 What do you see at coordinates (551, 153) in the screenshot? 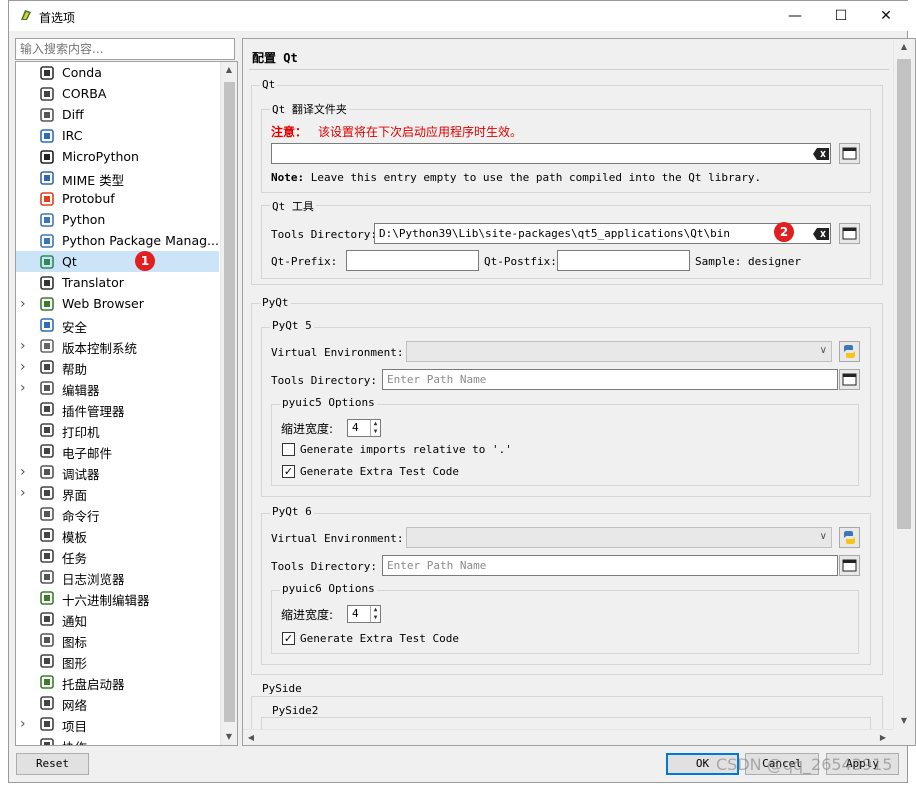
I see `translations-path-input` at bounding box center [551, 153].